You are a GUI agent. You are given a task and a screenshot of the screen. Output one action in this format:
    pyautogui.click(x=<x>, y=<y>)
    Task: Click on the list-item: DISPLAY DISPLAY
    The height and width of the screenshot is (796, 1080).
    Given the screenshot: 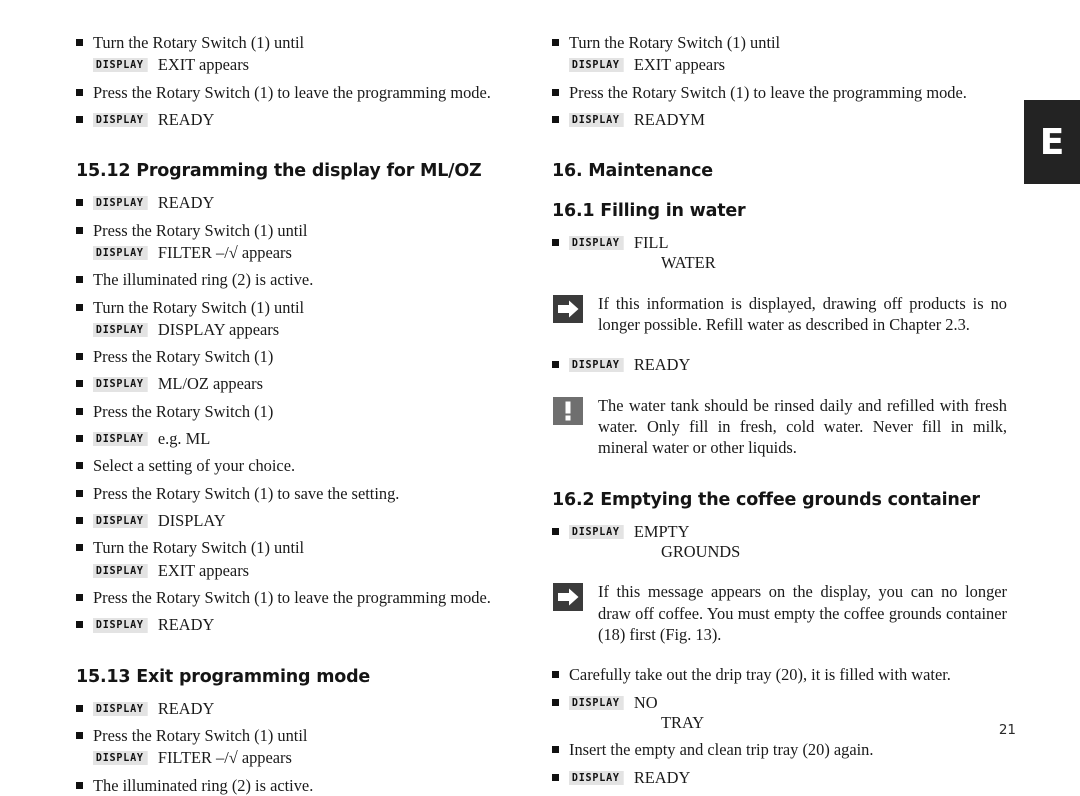 What is the action you would take?
    pyautogui.click(x=303, y=520)
    